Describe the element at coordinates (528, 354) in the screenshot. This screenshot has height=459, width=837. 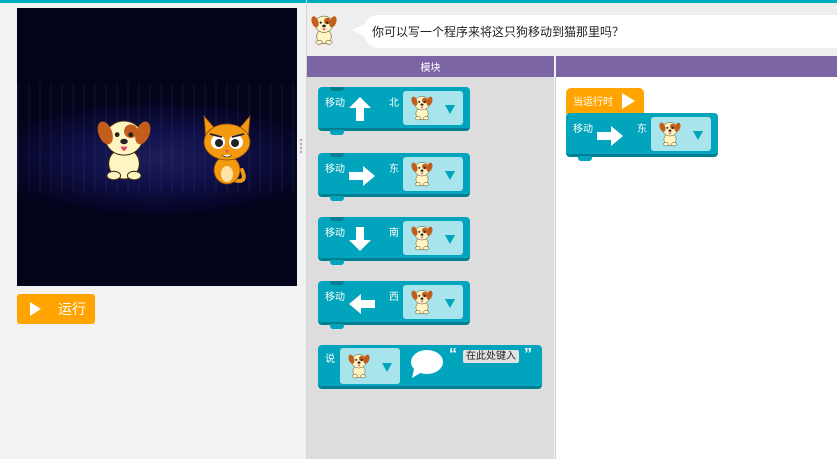
I see `close-quote: ”` at that location.